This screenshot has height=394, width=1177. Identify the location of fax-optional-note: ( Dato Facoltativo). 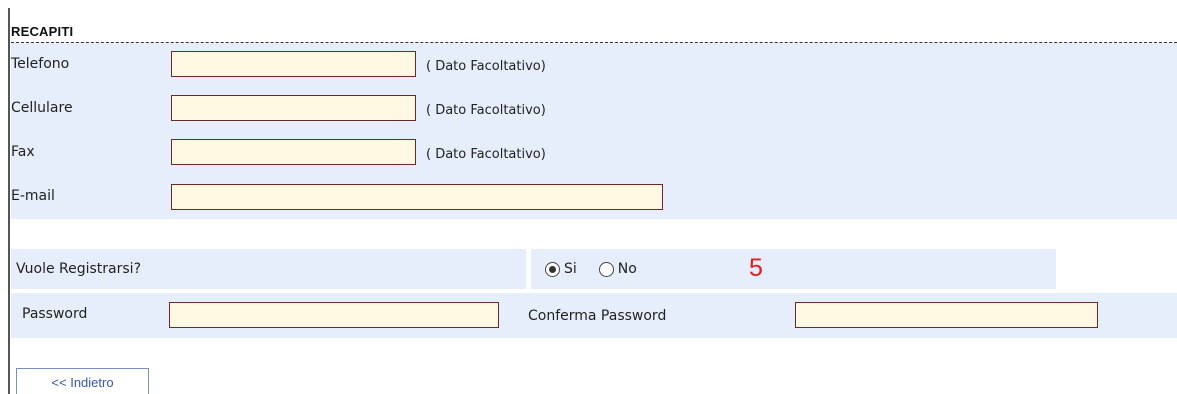
(486, 154).